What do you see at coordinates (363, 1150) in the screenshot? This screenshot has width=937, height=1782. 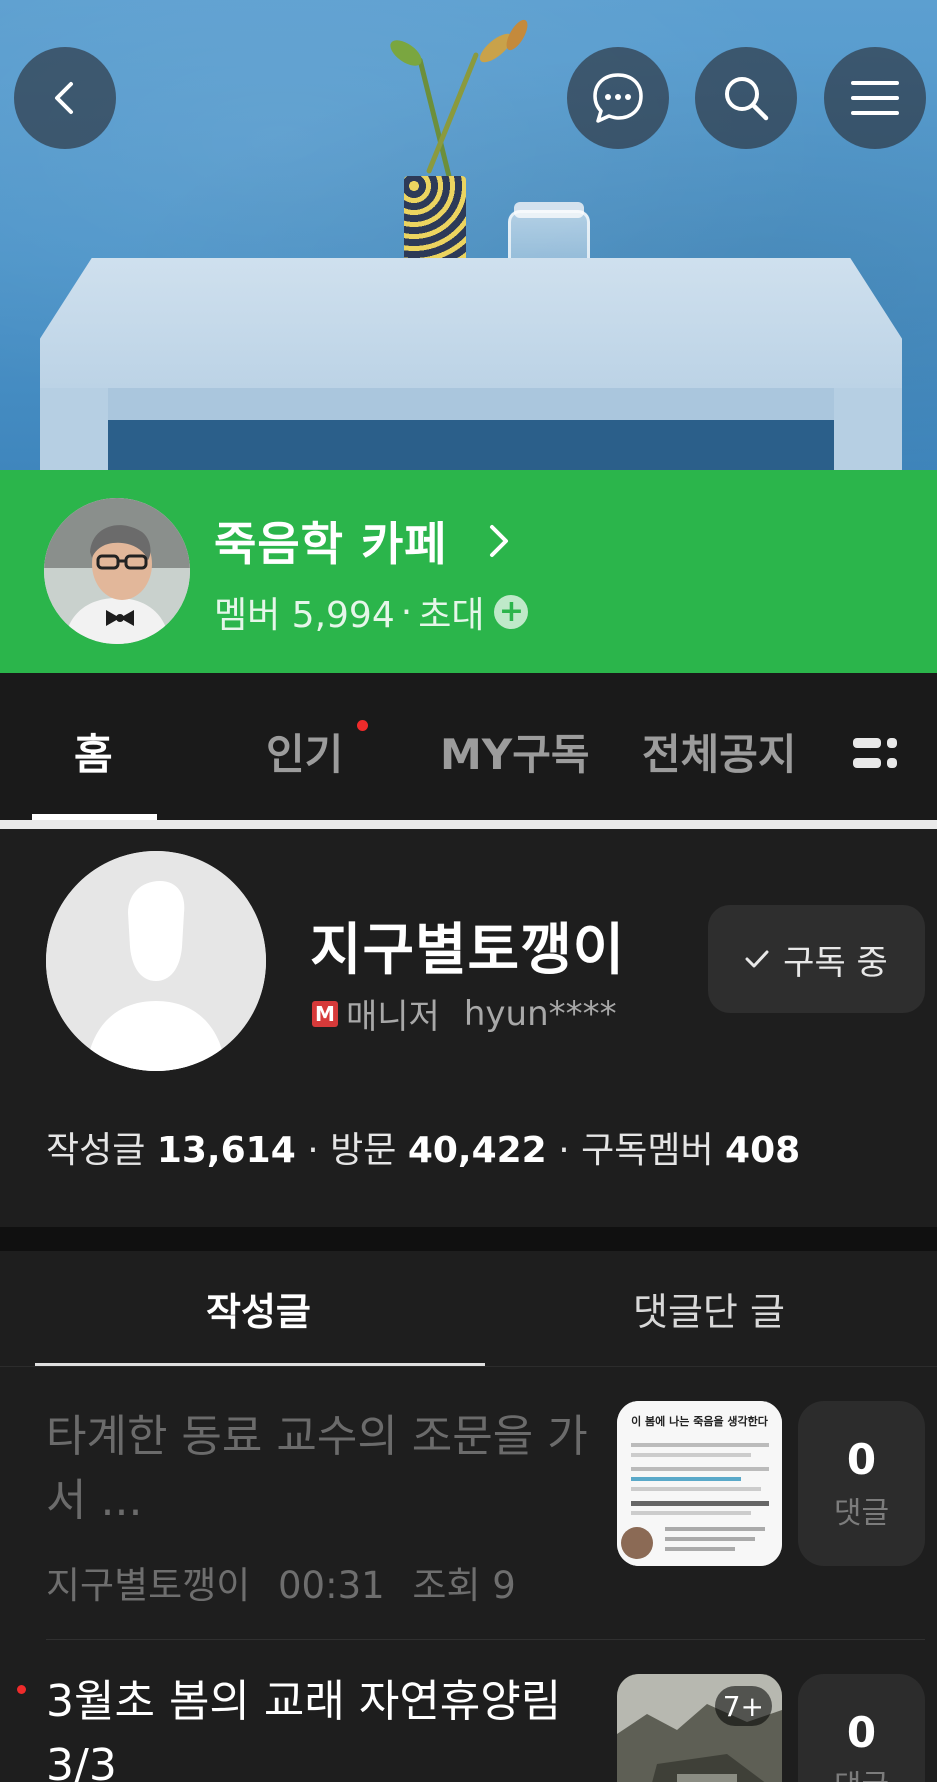 I see `visits-label: 방문` at bounding box center [363, 1150].